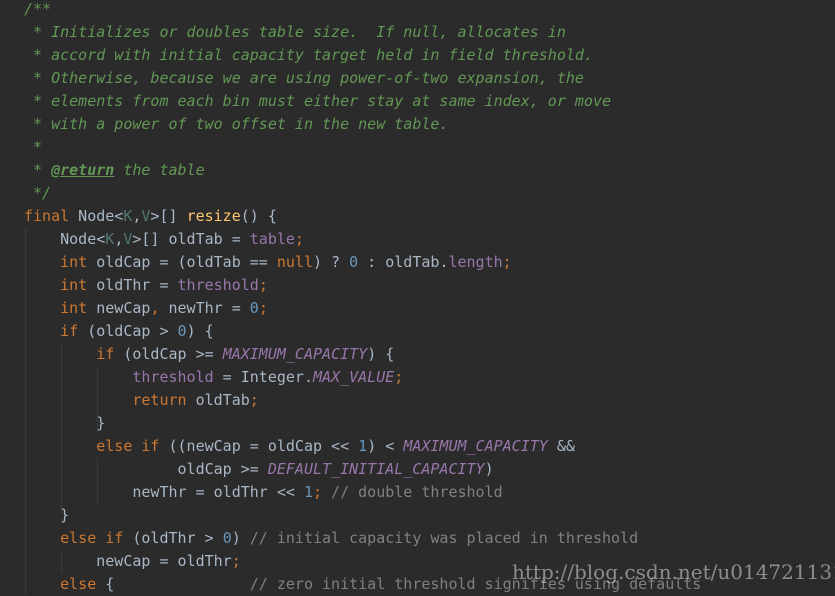 The height and width of the screenshot is (596, 835). What do you see at coordinates (259, 446) in the screenshot?
I see `code-token: ((newCap = oldCap <<` at bounding box center [259, 446].